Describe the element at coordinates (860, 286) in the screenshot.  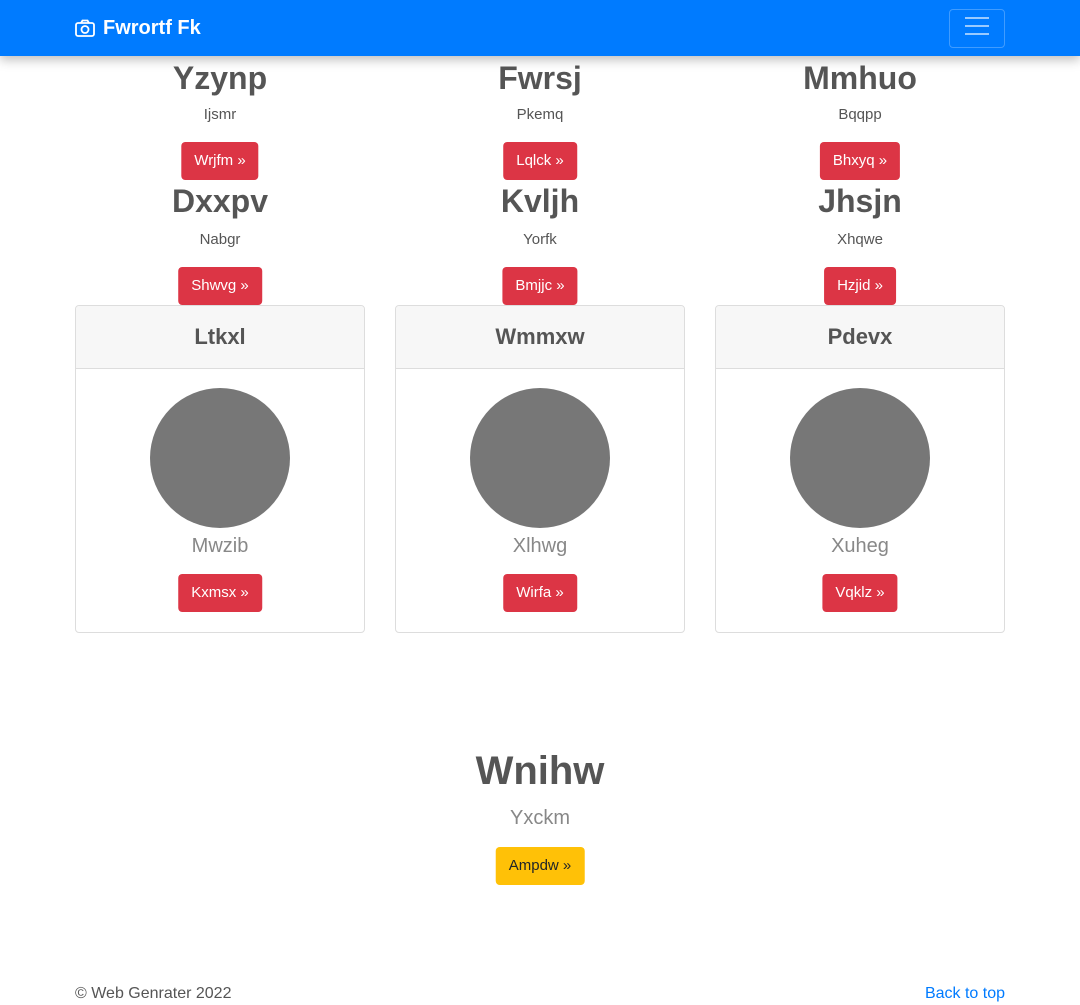
I see `feature-button: Hzjid »` at that location.